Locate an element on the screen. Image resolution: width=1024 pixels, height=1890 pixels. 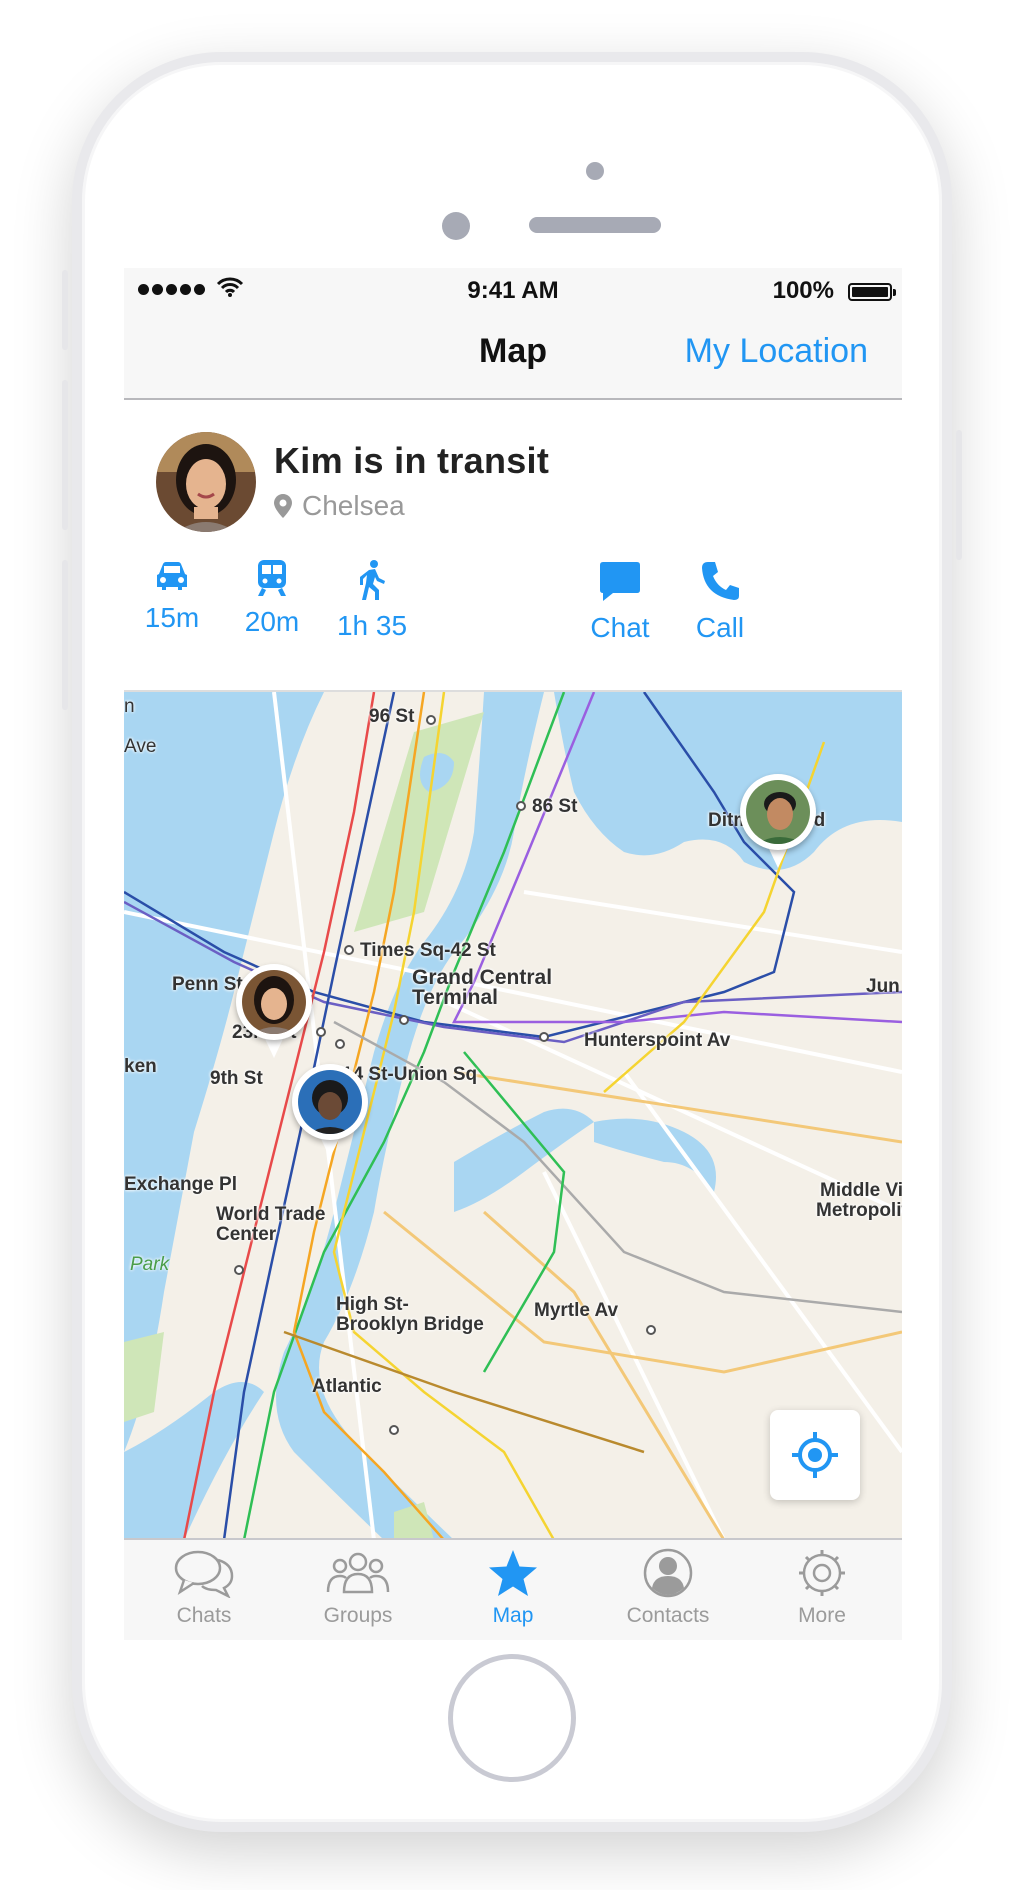
tab-map-label: Map is located at coordinates (513, 1615).